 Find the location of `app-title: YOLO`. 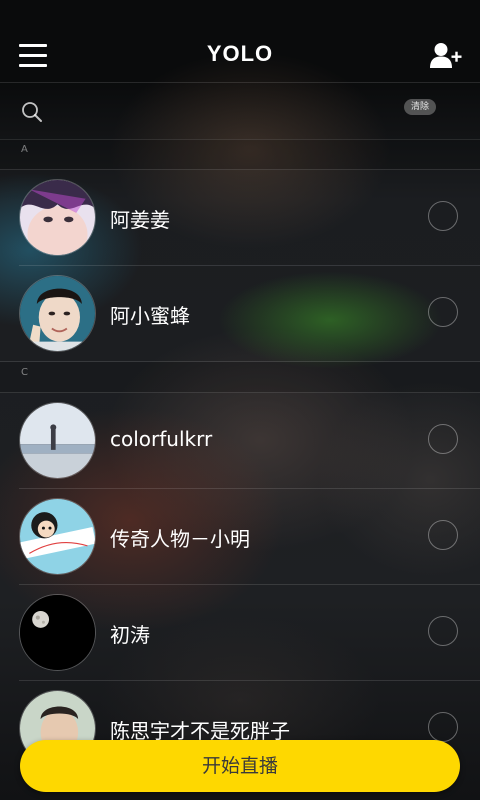

app-title: YOLO is located at coordinates (240, 53).